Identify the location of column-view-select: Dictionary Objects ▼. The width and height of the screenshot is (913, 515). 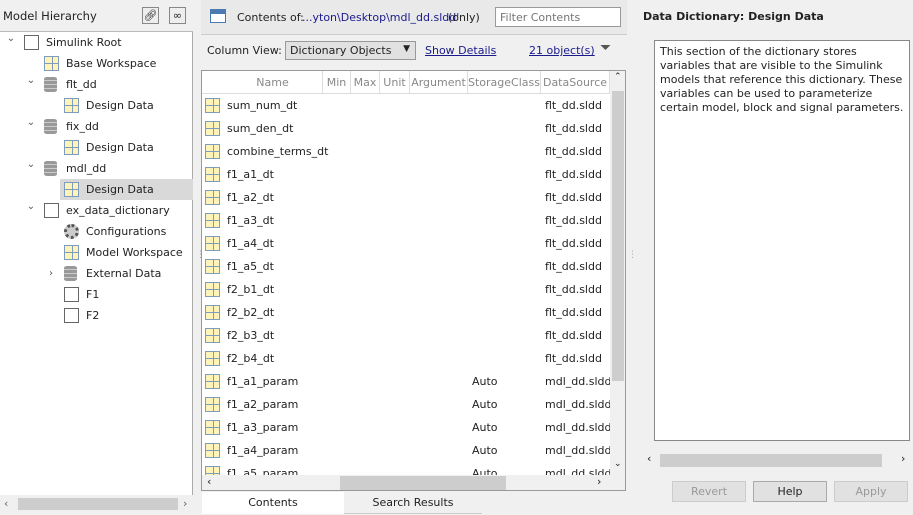
(350, 50).